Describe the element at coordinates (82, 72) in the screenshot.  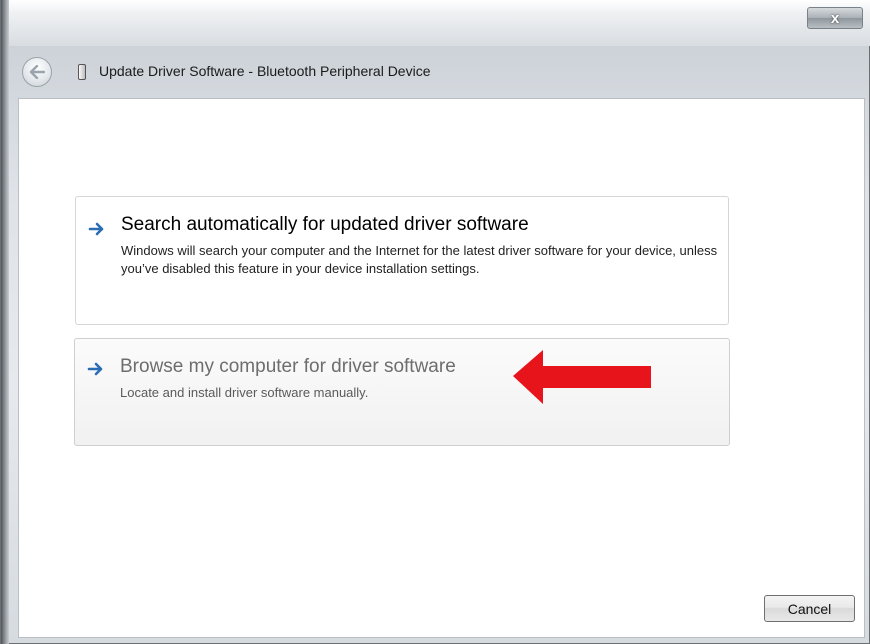
I see `bluetooth-device-icon` at that location.